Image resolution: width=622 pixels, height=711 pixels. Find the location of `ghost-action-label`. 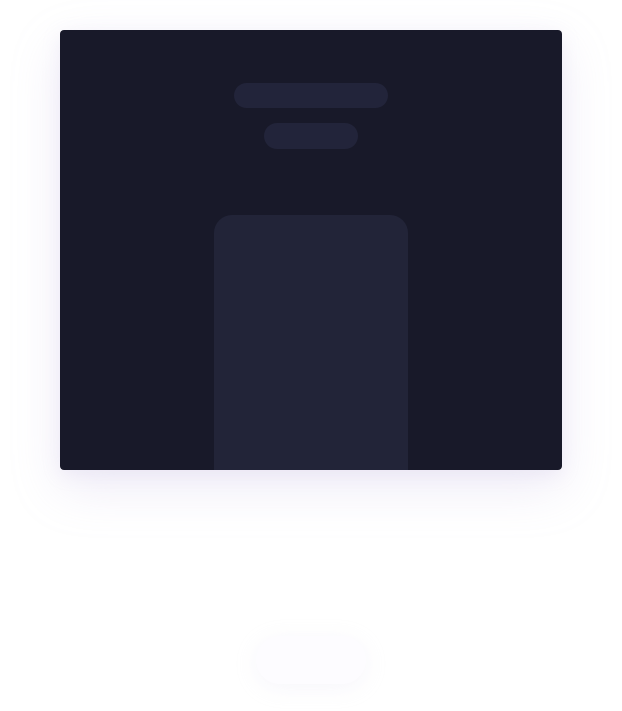

ghost-action-label is located at coordinates (311, 660).